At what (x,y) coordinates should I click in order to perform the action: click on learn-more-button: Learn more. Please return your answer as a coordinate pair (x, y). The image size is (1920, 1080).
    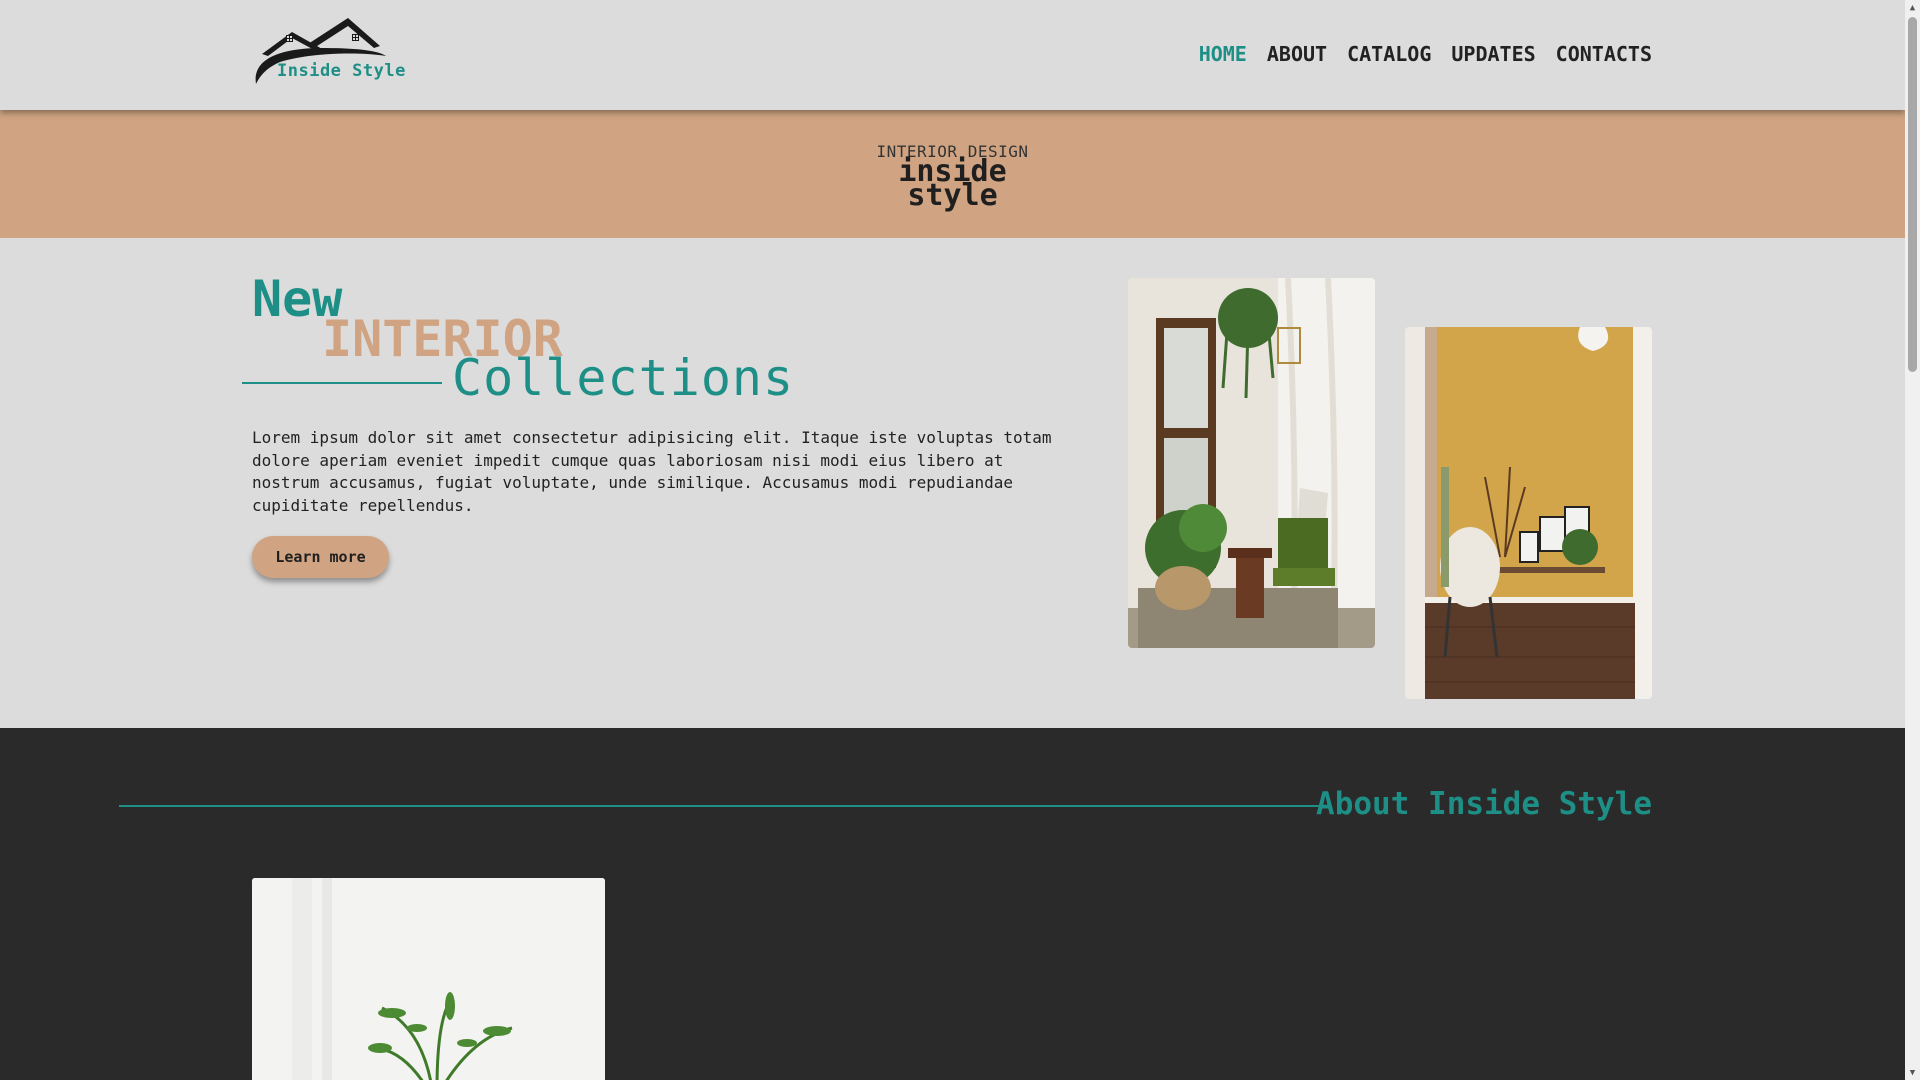
    Looking at the image, I should click on (320, 557).